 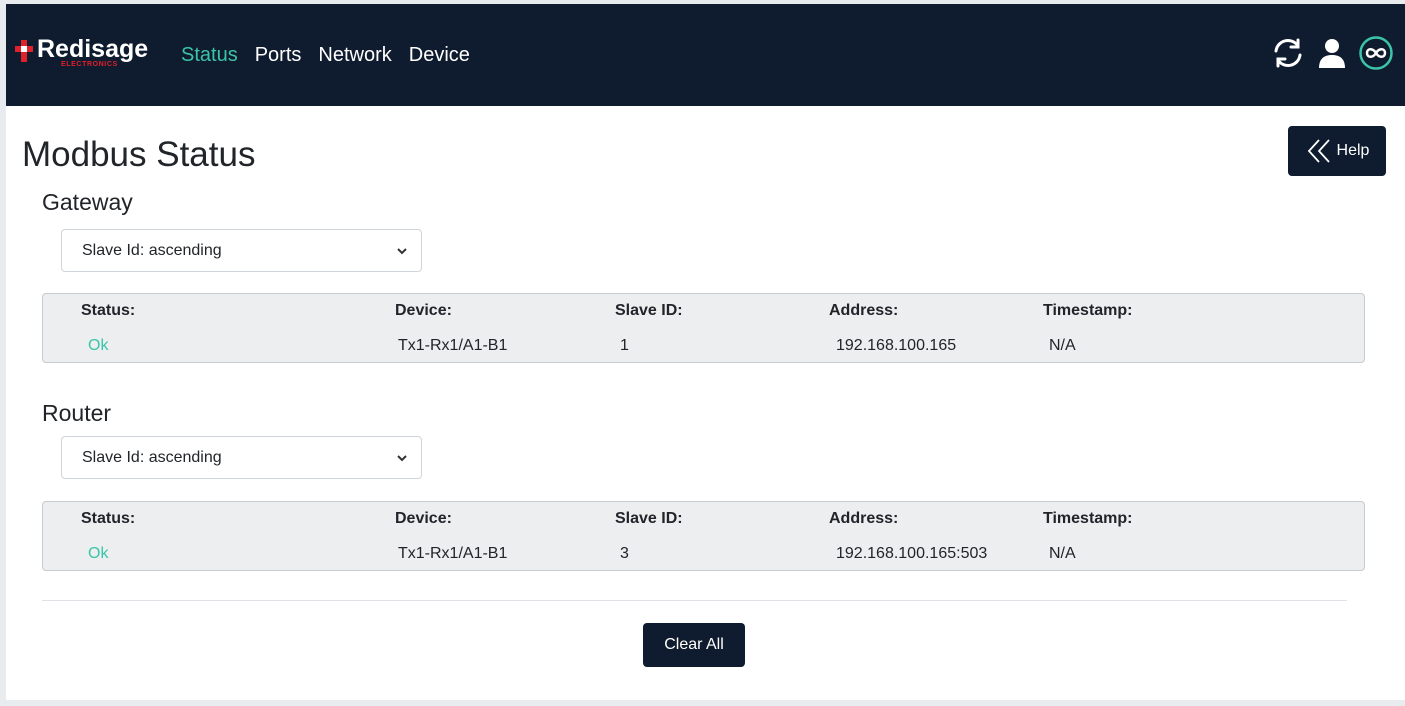 I want to click on router-section-title: Router, so click(x=77, y=413).